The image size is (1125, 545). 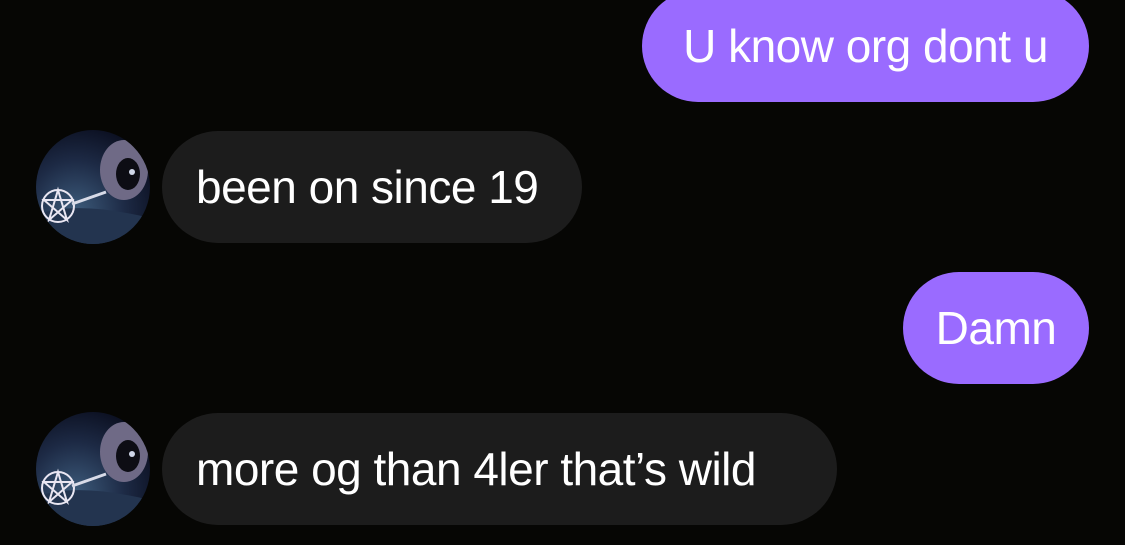 I want to click on incoming-message-bubble: been on since 19, so click(x=372, y=187).